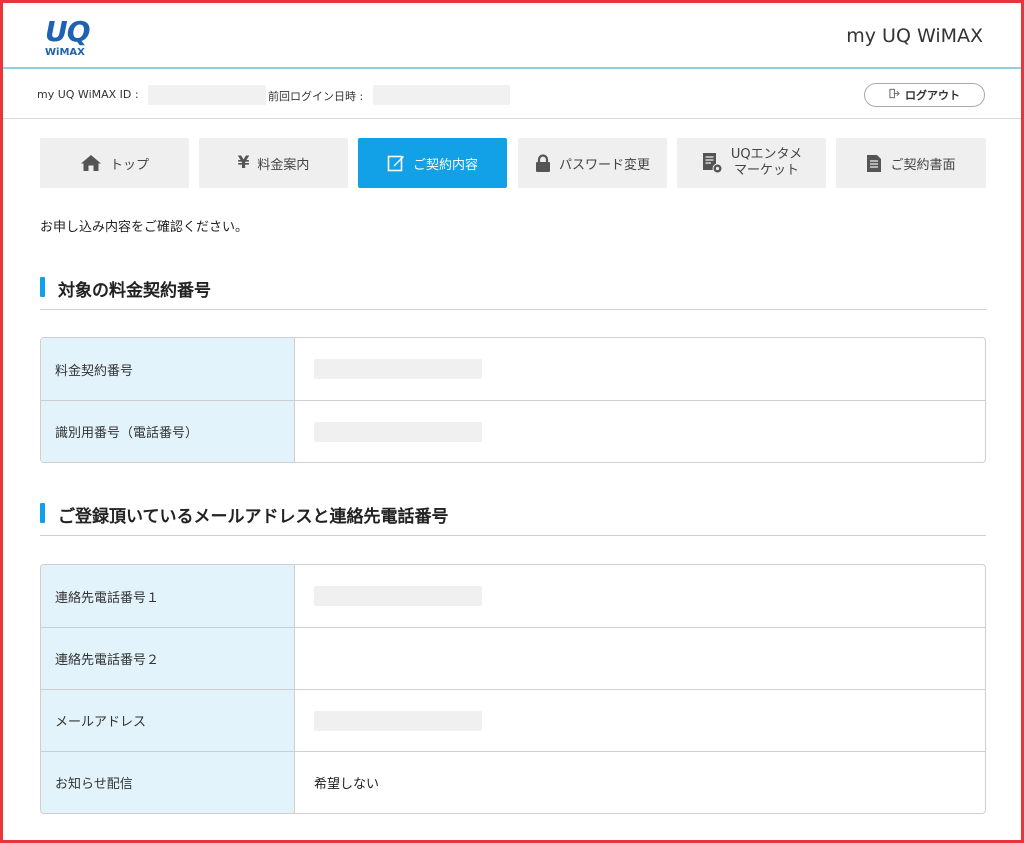  I want to click on table-row: 識別用番号（電話番号）, so click(513, 431).